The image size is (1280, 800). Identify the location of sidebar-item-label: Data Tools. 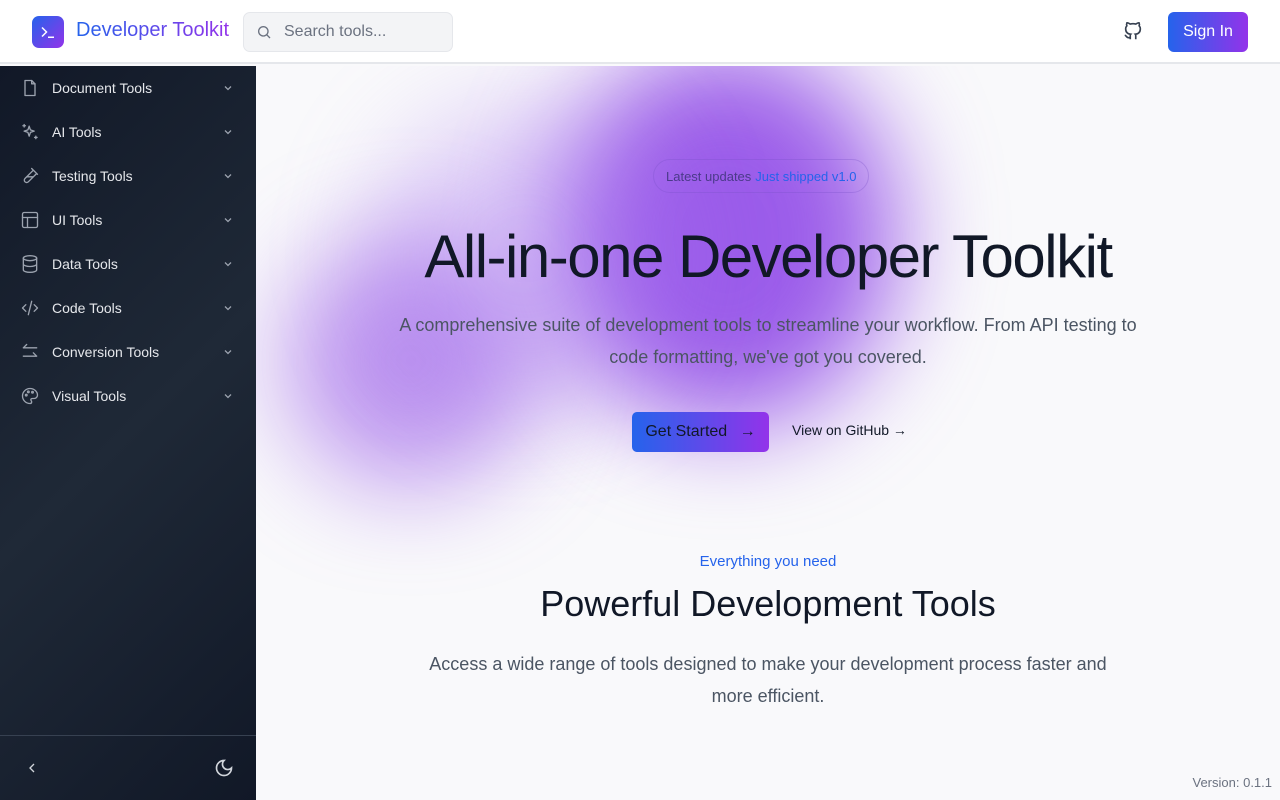
(85, 264).